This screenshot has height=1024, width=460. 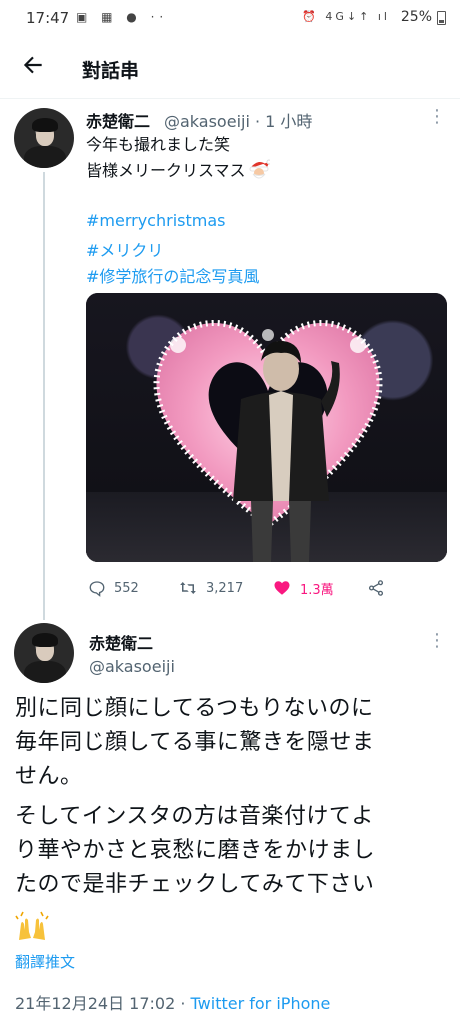 What do you see at coordinates (48, 18) in the screenshot?
I see `status-time: 17:47` at bounding box center [48, 18].